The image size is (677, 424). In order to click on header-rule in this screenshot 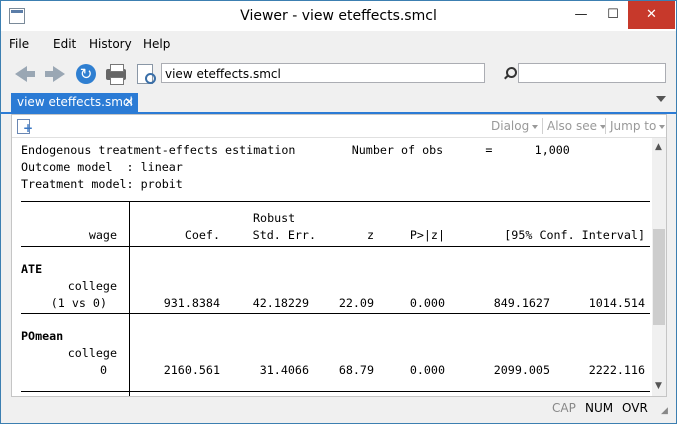, I will do `click(335, 246)`.